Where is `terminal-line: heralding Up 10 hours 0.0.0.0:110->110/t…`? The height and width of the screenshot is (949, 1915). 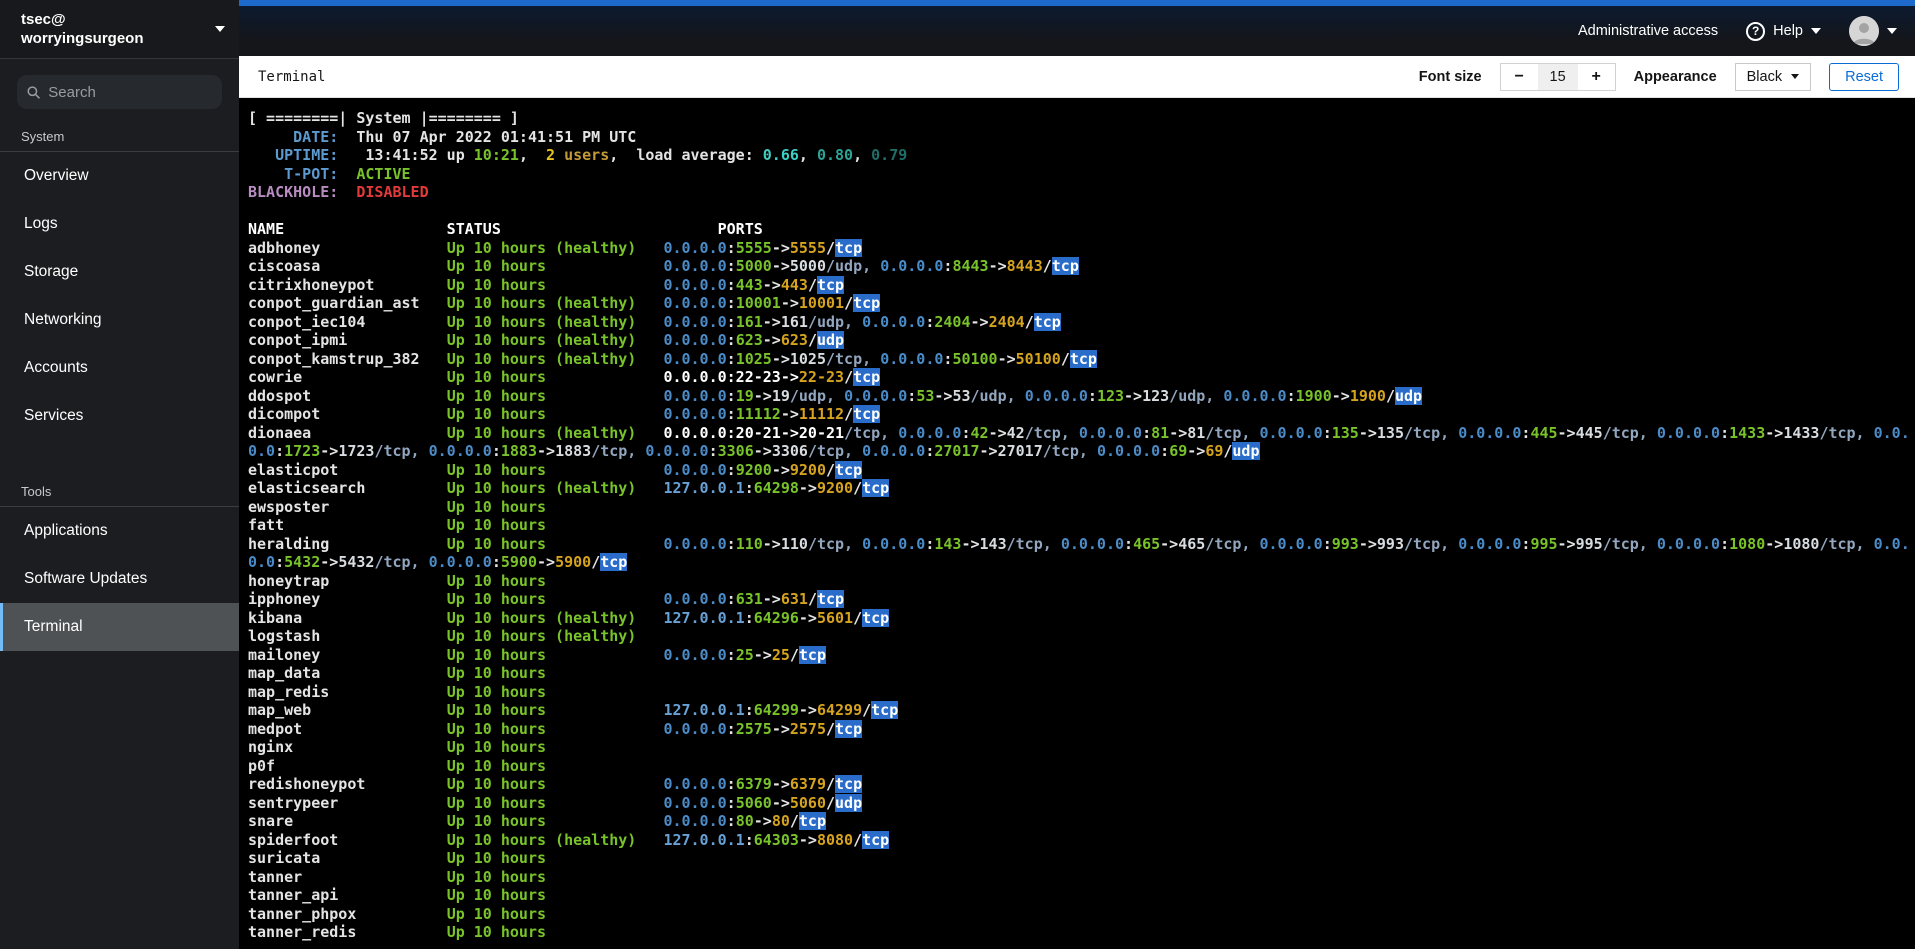
terminal-line: heralding Up 10 hours 0.0.0.0:110->110/t… is located at coordinates (1079, 543).